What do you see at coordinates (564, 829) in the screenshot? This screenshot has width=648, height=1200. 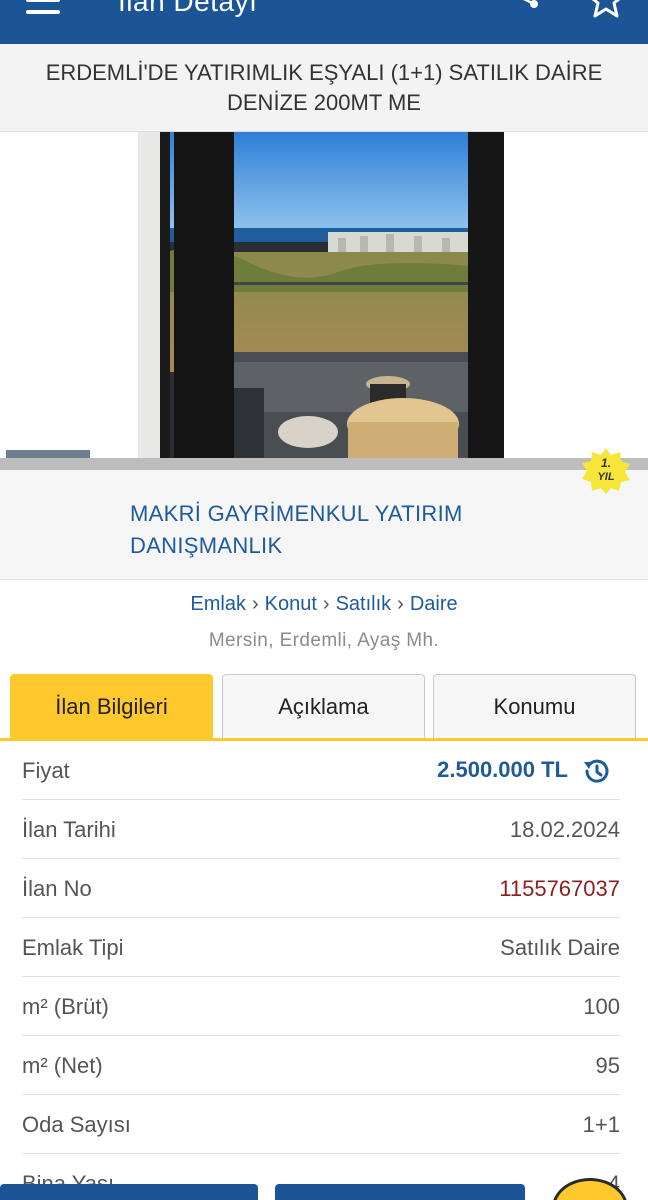 I see `detail-value: 18.02.2024` at bounding box center [564, 829].